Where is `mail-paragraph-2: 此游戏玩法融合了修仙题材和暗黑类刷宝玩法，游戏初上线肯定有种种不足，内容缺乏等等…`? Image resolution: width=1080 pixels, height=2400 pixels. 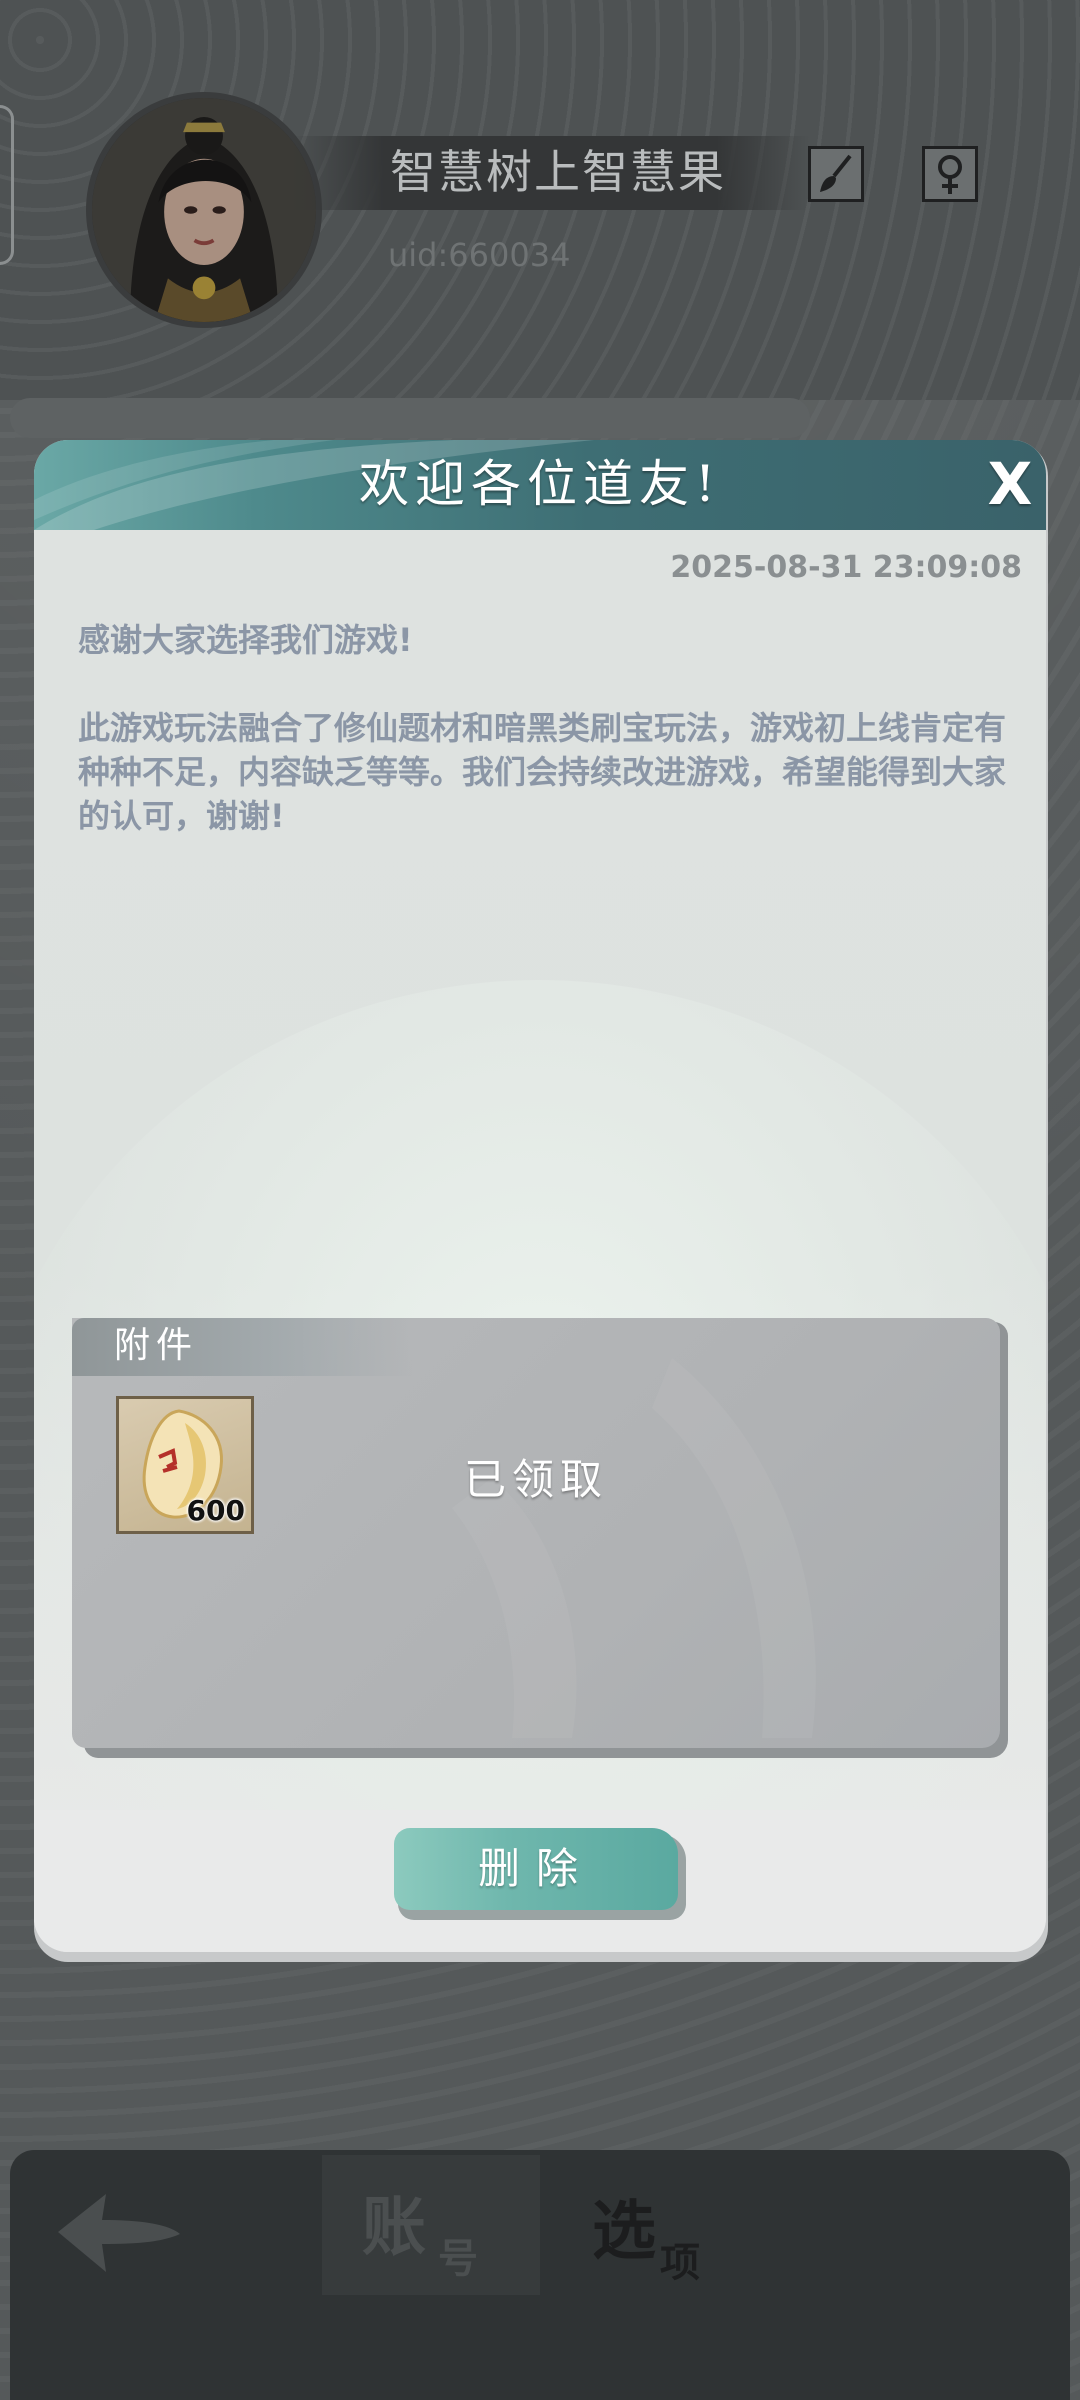 mail-paragraph-2: 此游戏玩法融合了修仙题材和暗黑类刷宝玩法，游戏初上线肯定有种种不足，内容缺乏等等… is located at coordinates (542, 772).